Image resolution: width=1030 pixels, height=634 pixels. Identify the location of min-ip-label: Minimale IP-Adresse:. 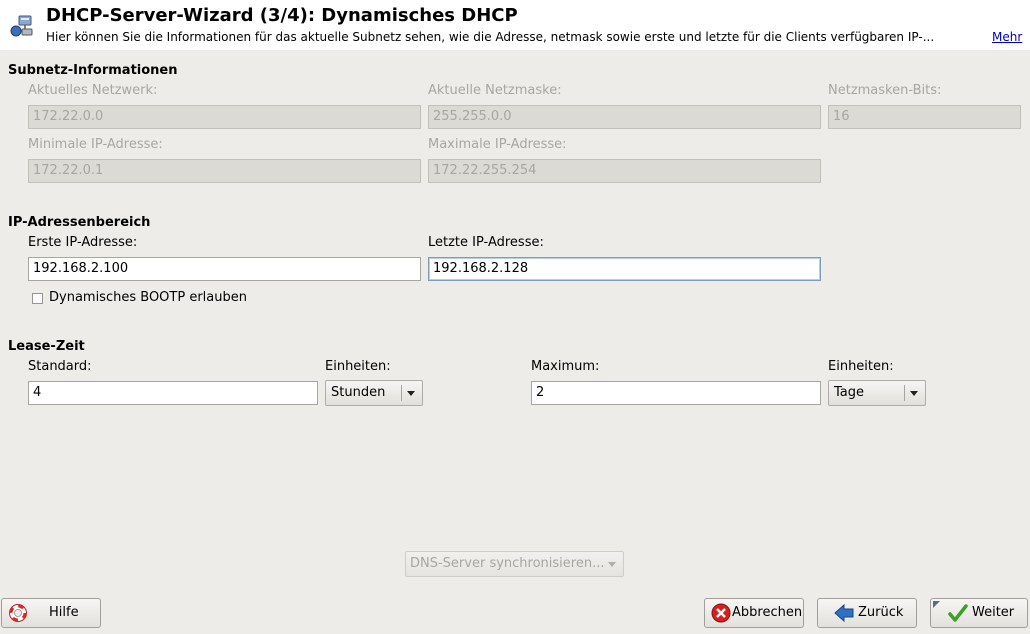
(95, 144).